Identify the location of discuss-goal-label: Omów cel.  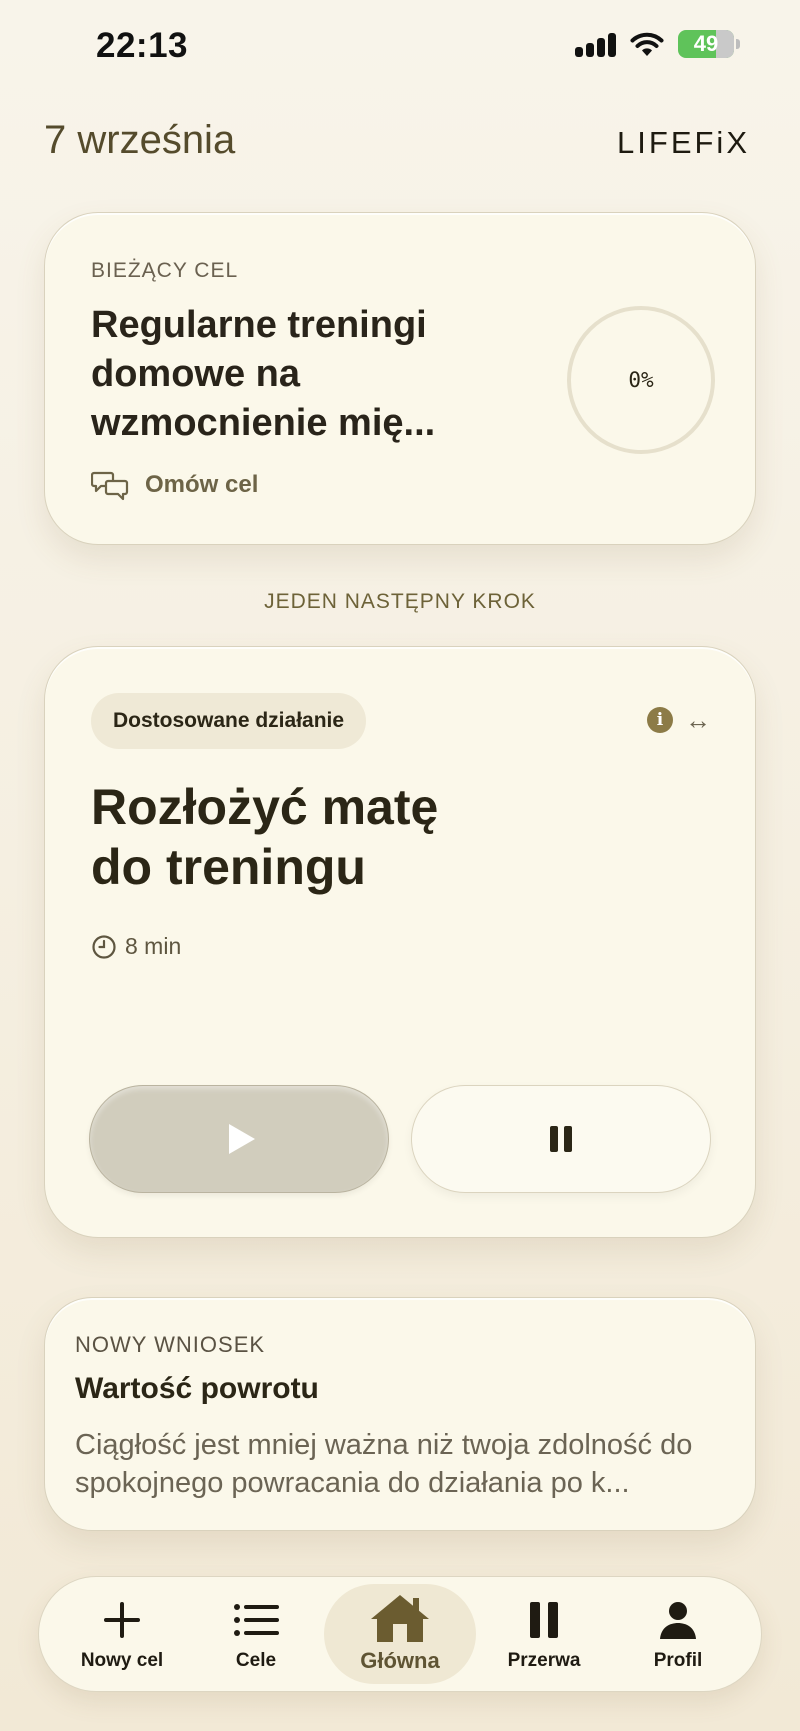
(202, 484).